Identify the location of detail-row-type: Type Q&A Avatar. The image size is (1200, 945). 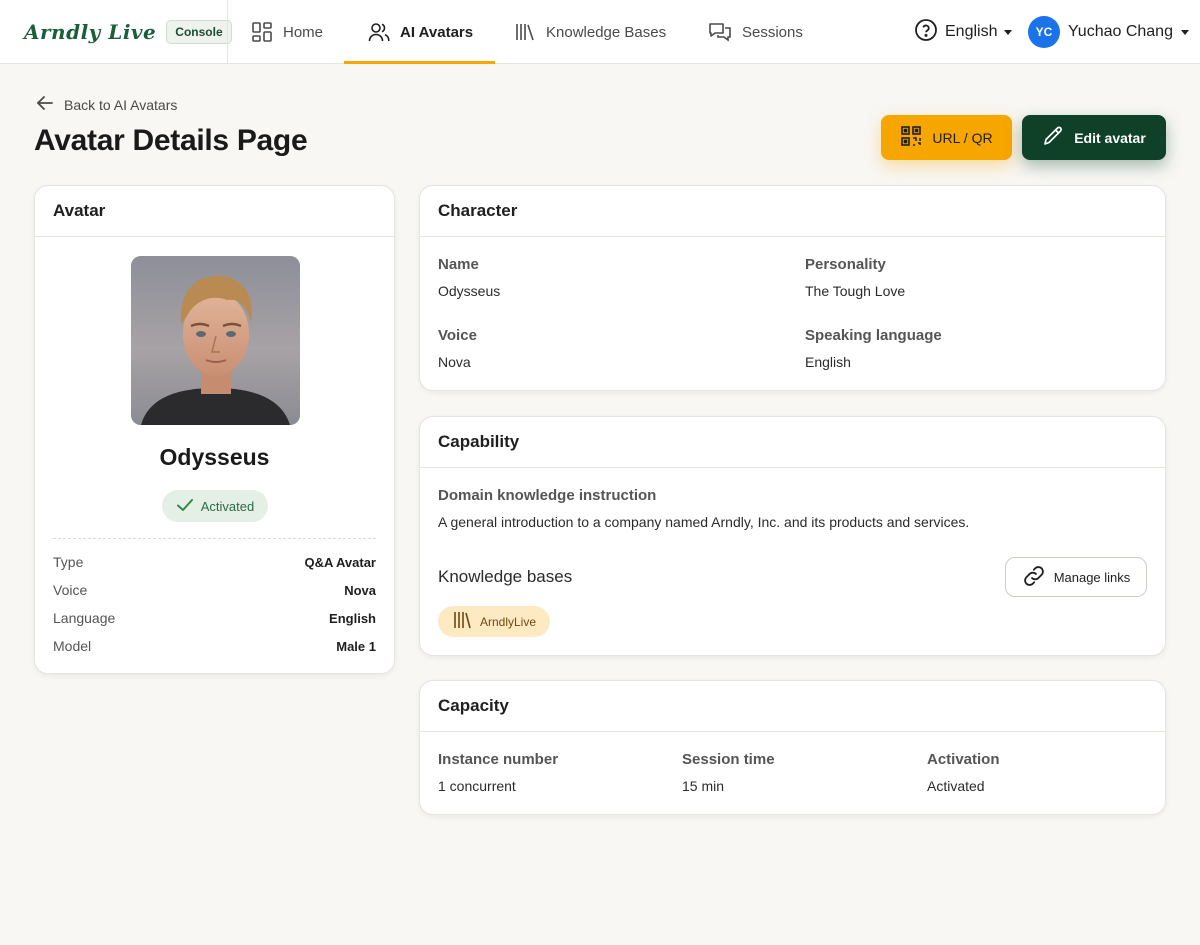
(214, 562).